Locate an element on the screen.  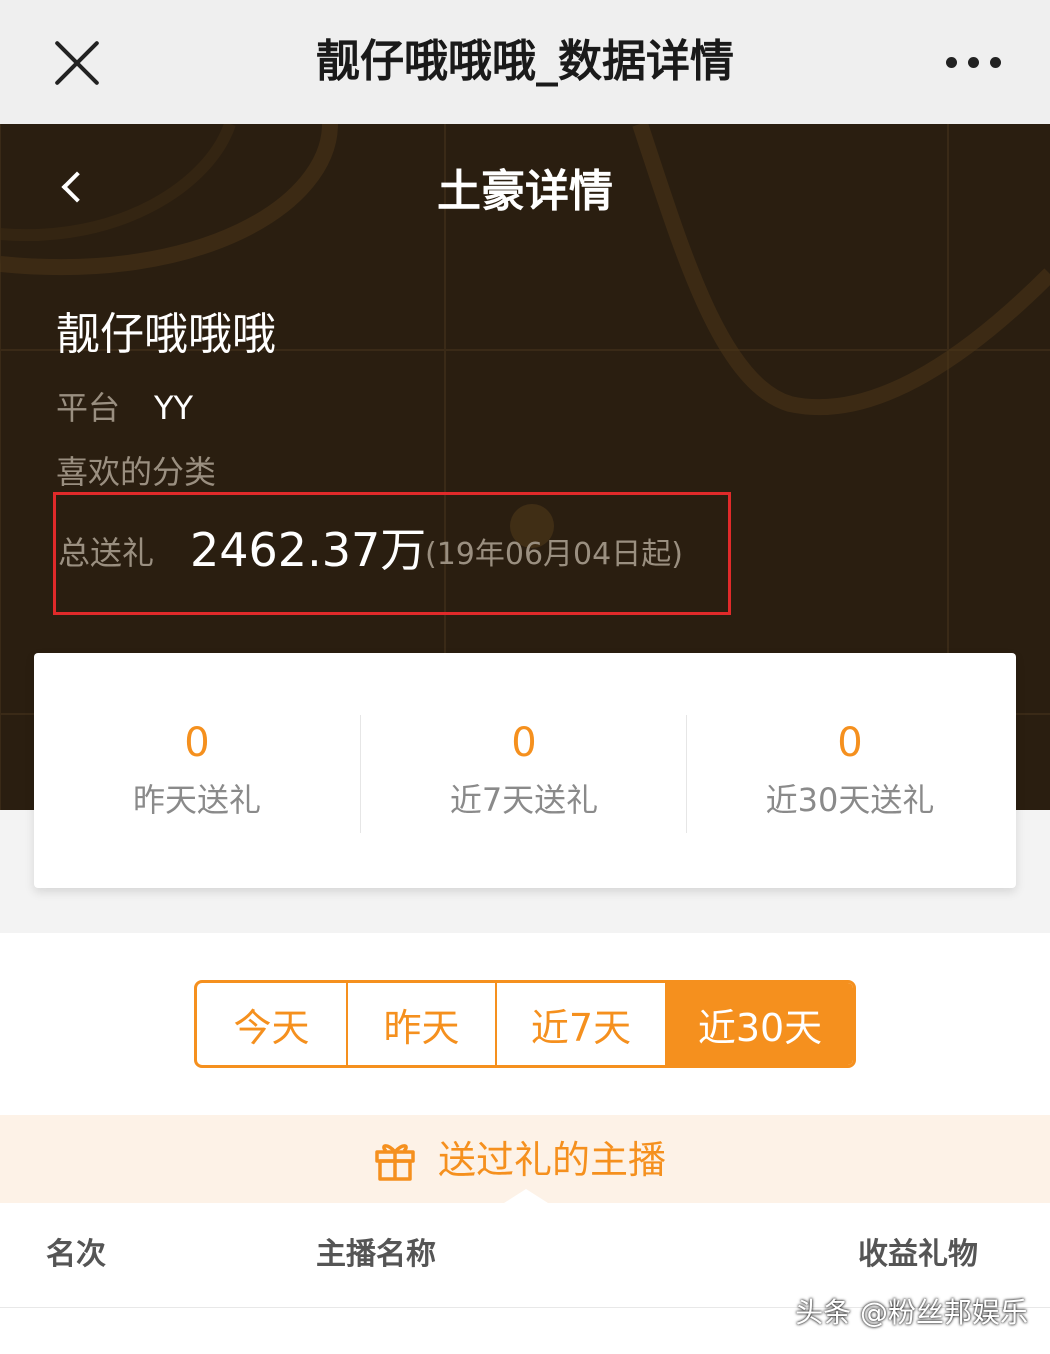
stat-label: 近7天送礼 is located at coordinates (524, 800).